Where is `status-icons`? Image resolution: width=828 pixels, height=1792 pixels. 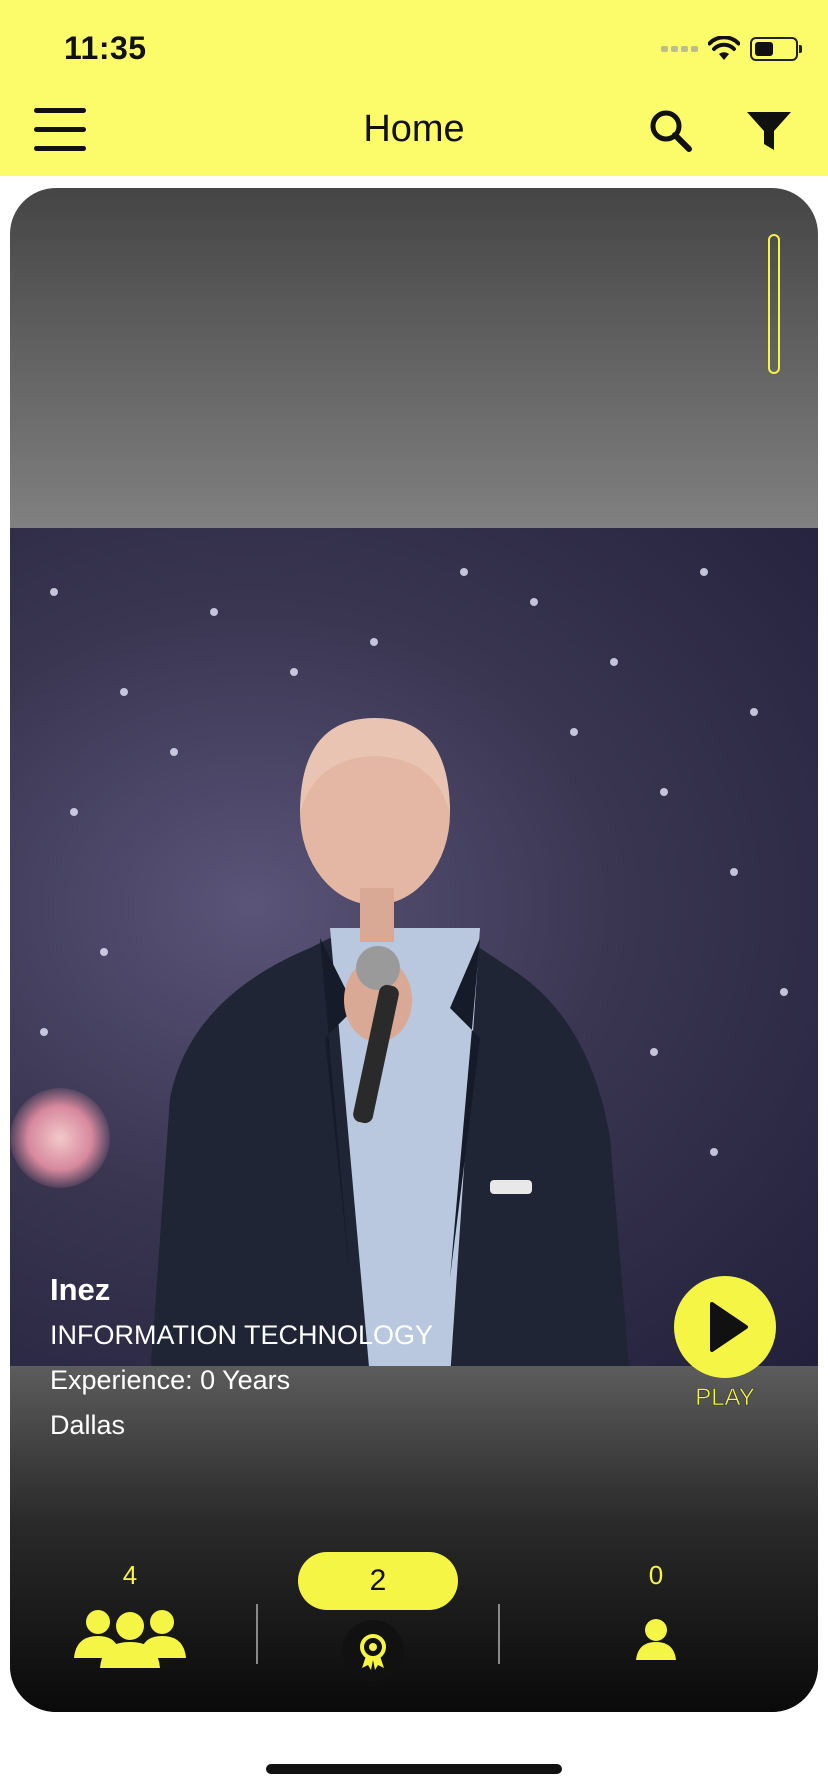
status-icons is located at coordinates (731, 49).